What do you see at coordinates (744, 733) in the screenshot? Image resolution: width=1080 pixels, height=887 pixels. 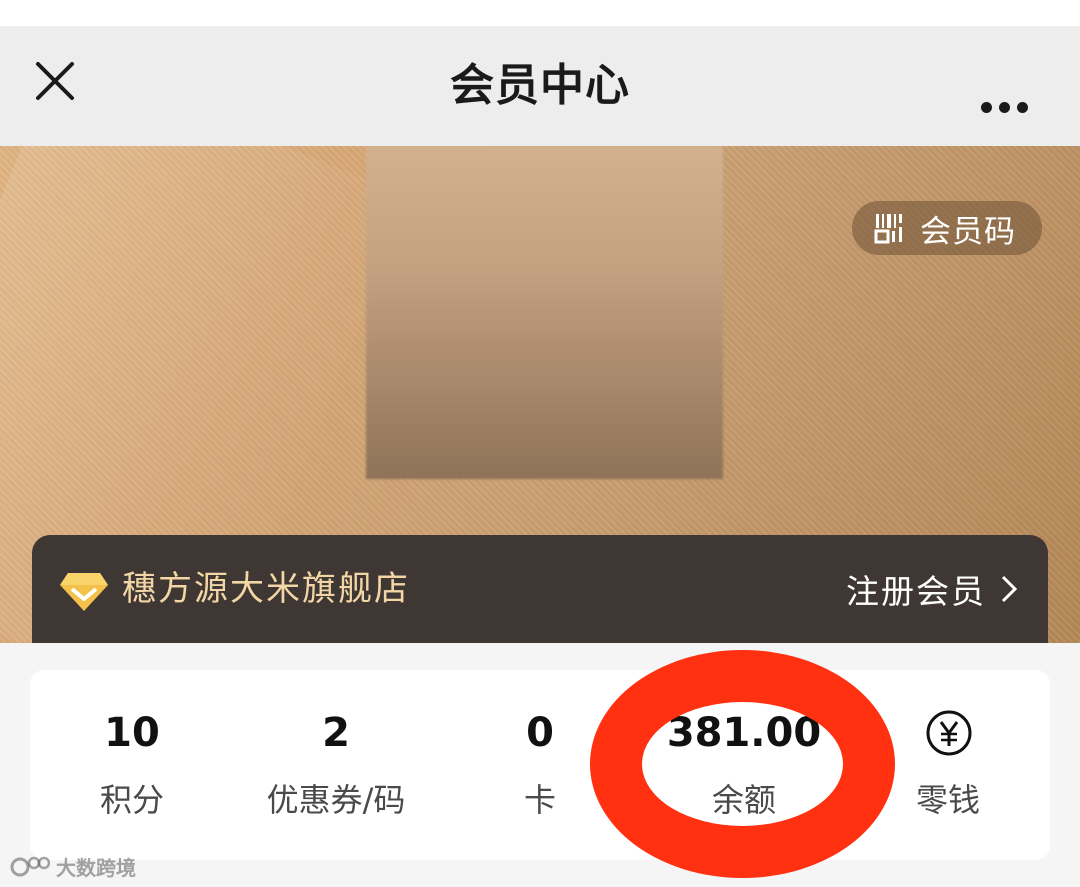 I see `stat-value: 381.00` at bounding box center [744, 733].